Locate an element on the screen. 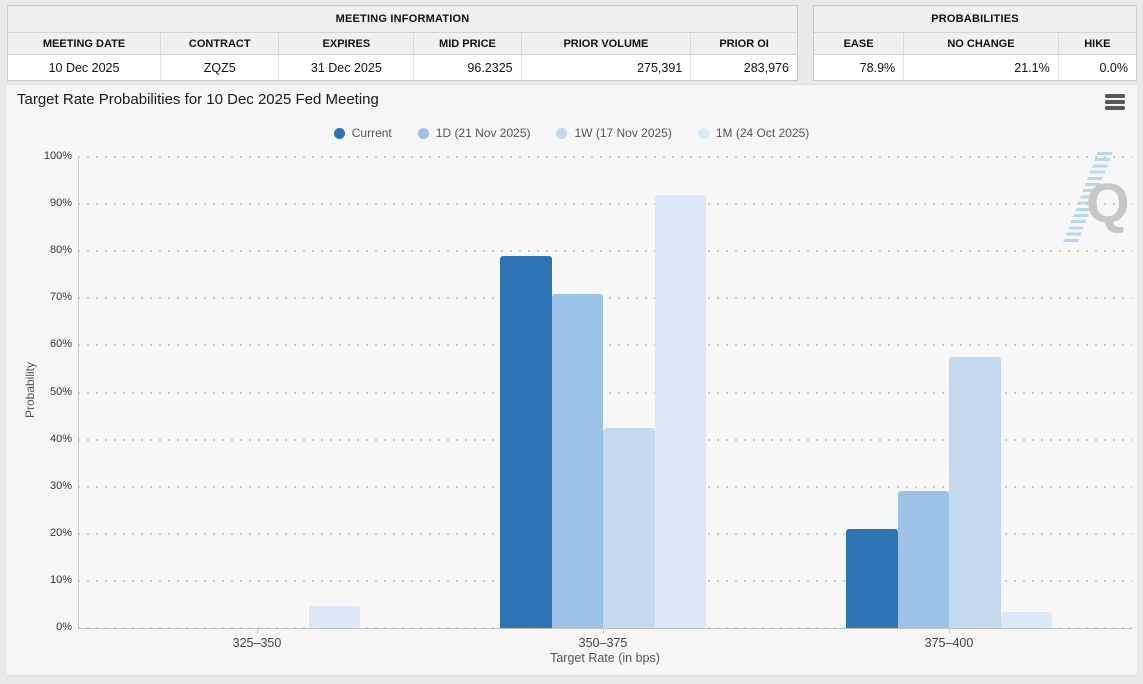 The height and width of the screenshot is (684, 1143). y-axis-tick-label: 100% is located at coordinates (57, 156).